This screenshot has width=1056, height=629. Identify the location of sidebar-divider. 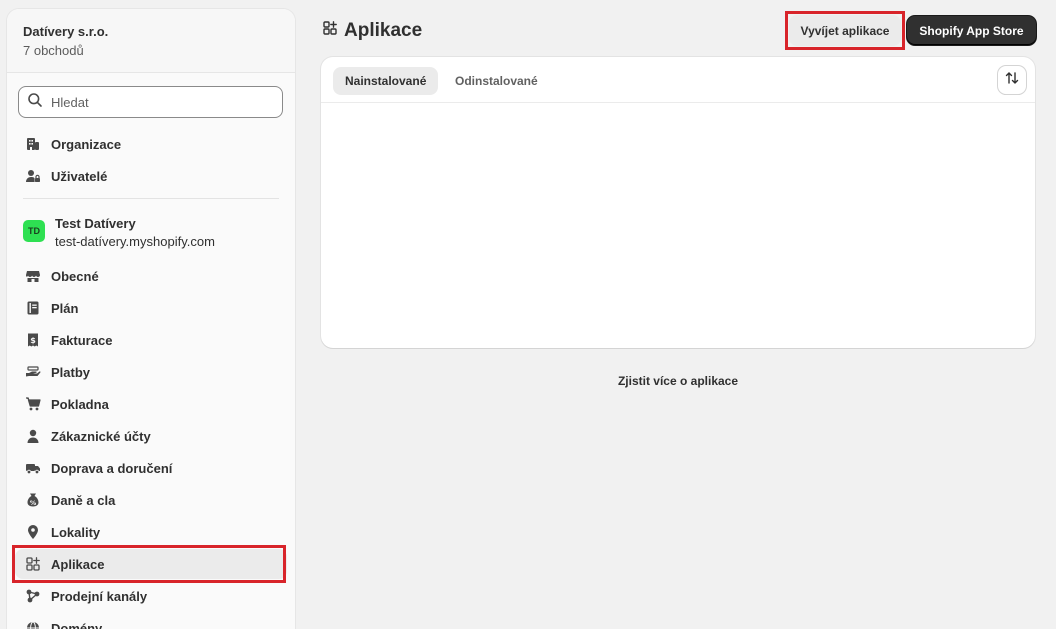
(151, 198).